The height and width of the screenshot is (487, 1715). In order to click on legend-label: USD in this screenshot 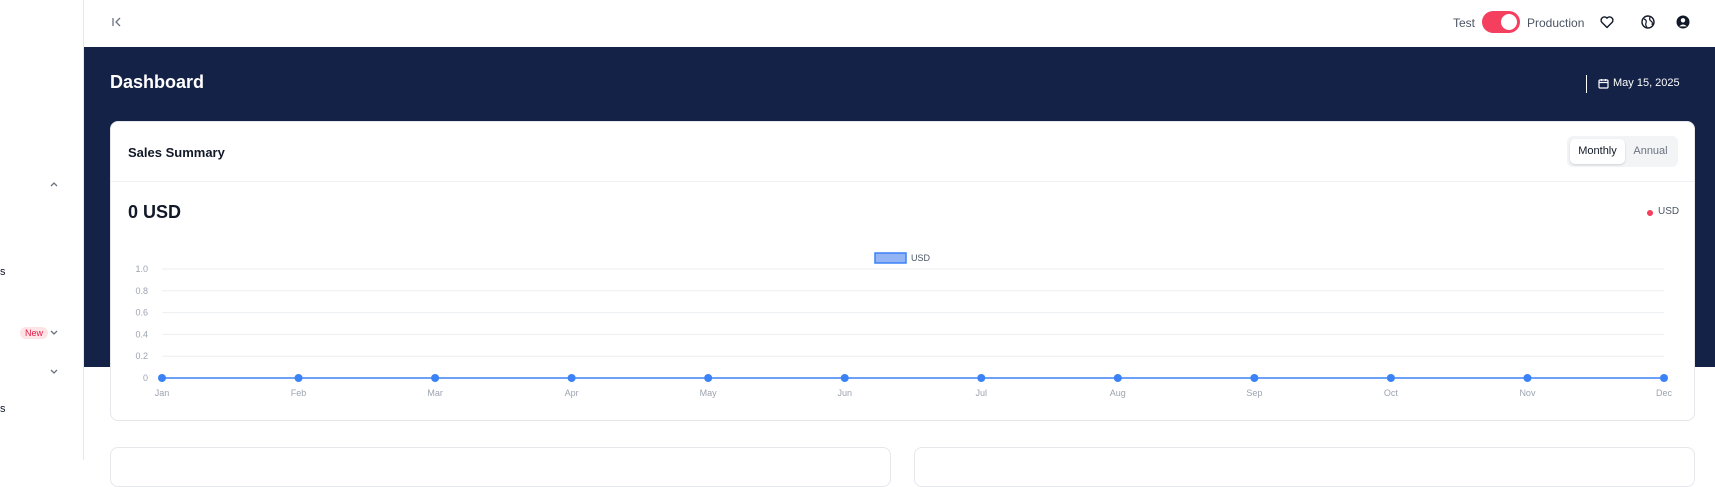, I will do `click(921, 258)`.